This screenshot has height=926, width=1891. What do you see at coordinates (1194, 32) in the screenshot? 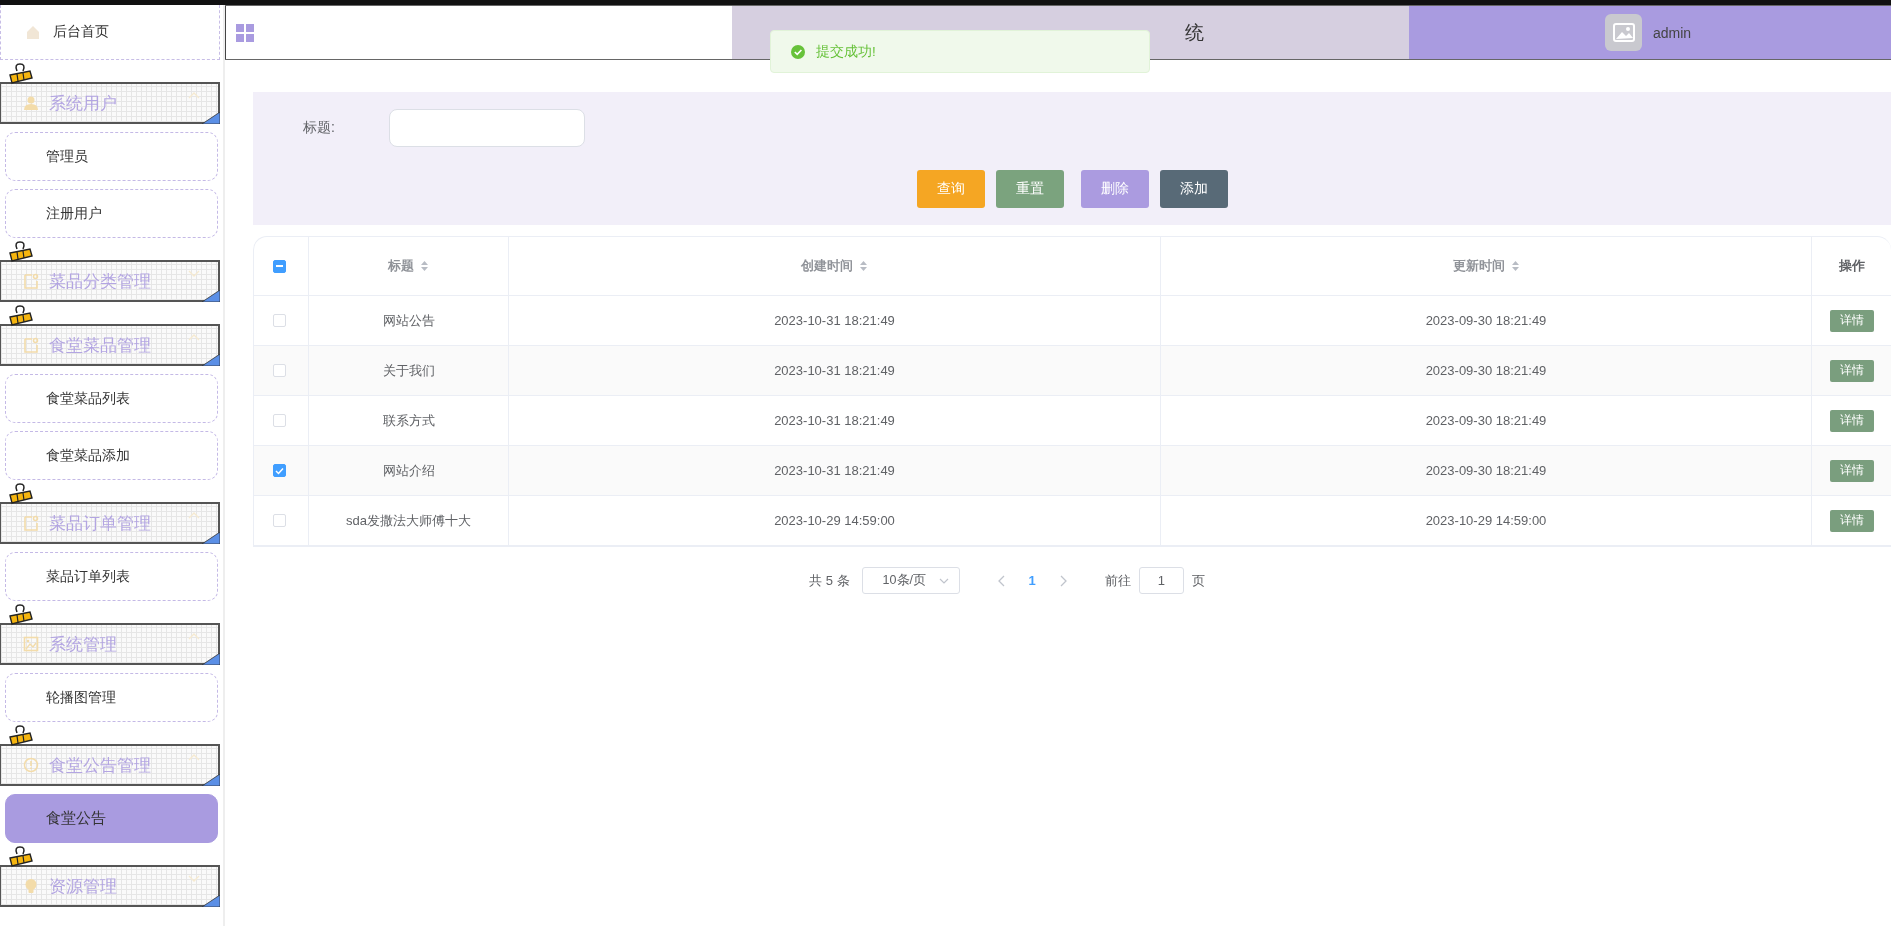
I see `system-title: 统` at bounding box center [1194, 32].